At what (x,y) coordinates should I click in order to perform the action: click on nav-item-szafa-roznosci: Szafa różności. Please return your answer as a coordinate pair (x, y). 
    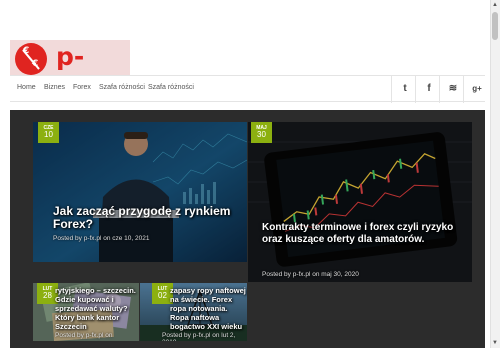
    Looking at the image, I should click on (122, 87).